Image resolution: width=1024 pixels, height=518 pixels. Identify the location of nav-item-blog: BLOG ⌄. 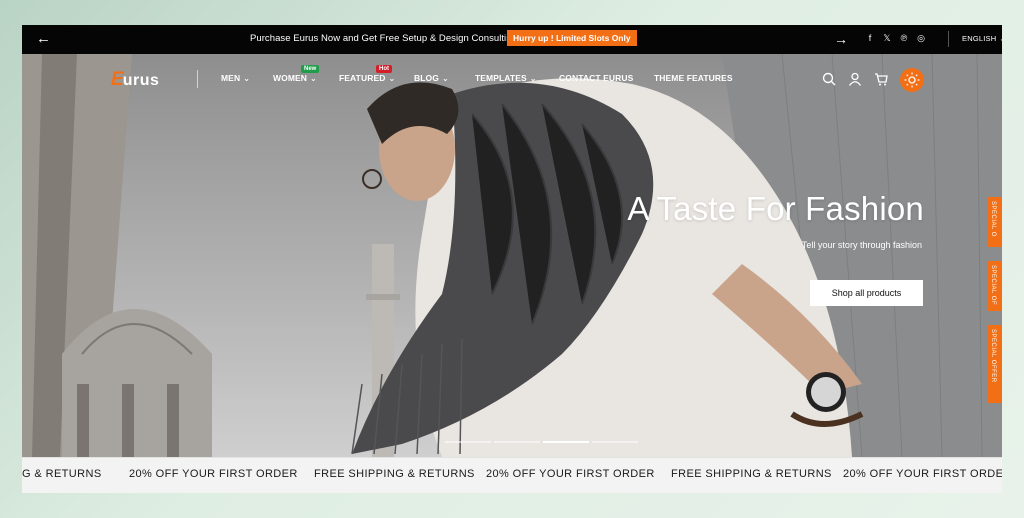
(431, 78).